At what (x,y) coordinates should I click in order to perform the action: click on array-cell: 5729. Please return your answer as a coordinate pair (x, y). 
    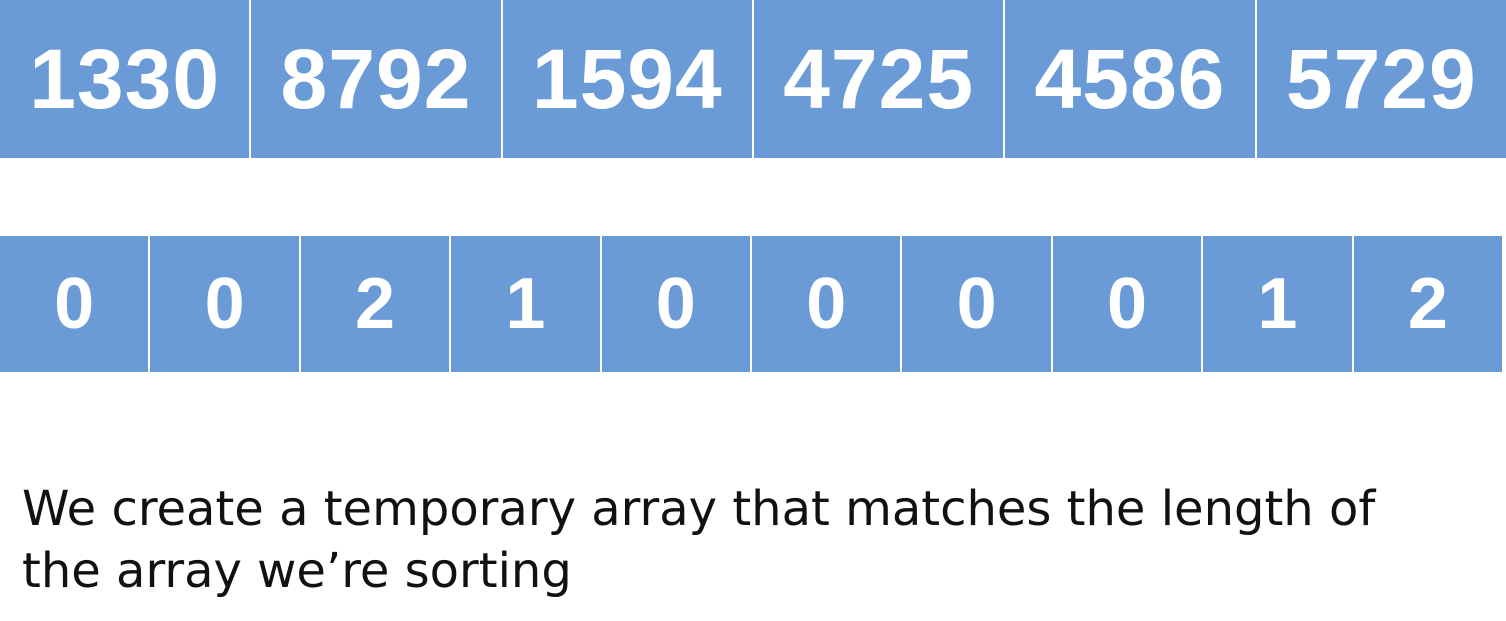
    Looking at the image, I should click on (1381, 79).